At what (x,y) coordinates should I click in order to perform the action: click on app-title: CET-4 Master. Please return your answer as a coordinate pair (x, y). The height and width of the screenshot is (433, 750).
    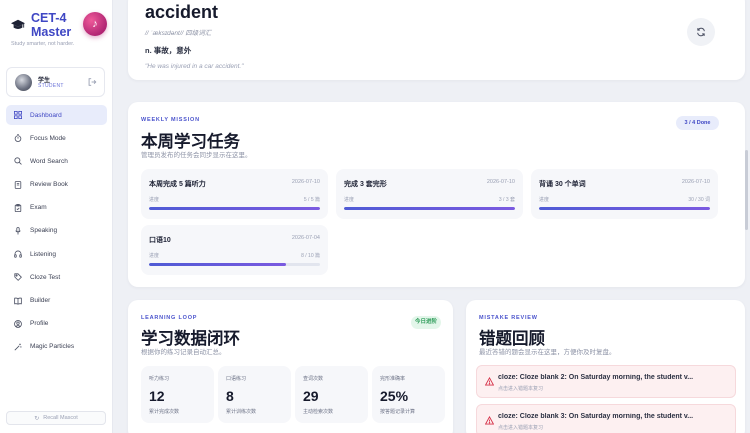
    Looking at the image, I should click on (51, 25).